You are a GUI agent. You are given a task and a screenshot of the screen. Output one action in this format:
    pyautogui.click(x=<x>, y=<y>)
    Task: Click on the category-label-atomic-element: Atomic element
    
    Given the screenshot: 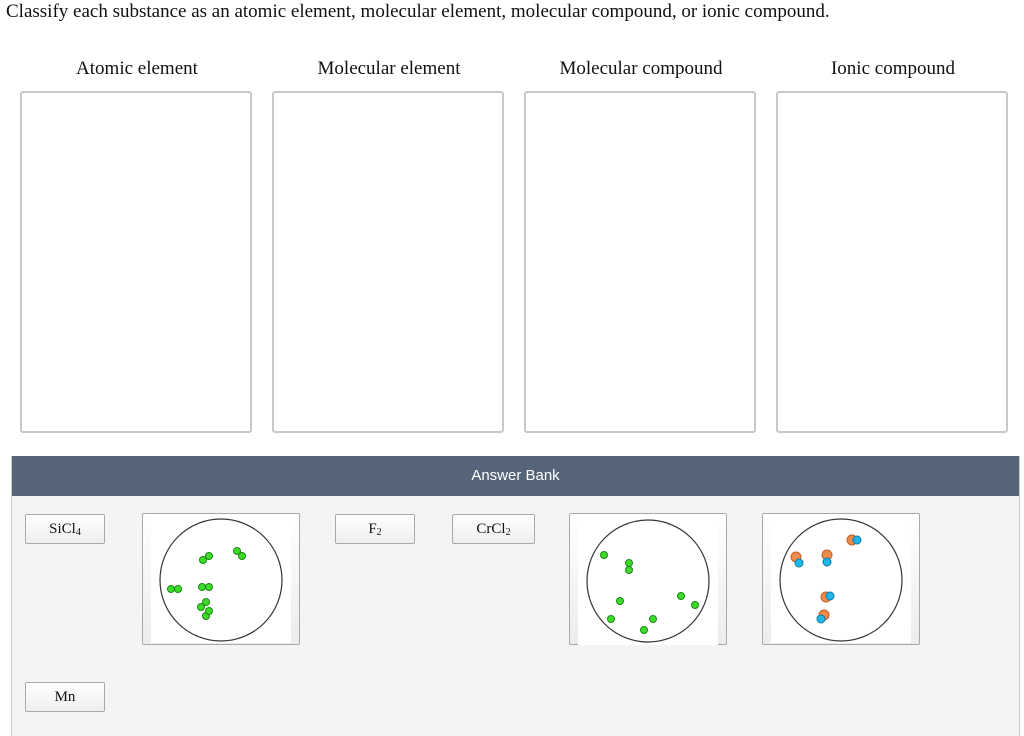 What is the action you would take?
    pyautogui.click(x=137, y=68)
    